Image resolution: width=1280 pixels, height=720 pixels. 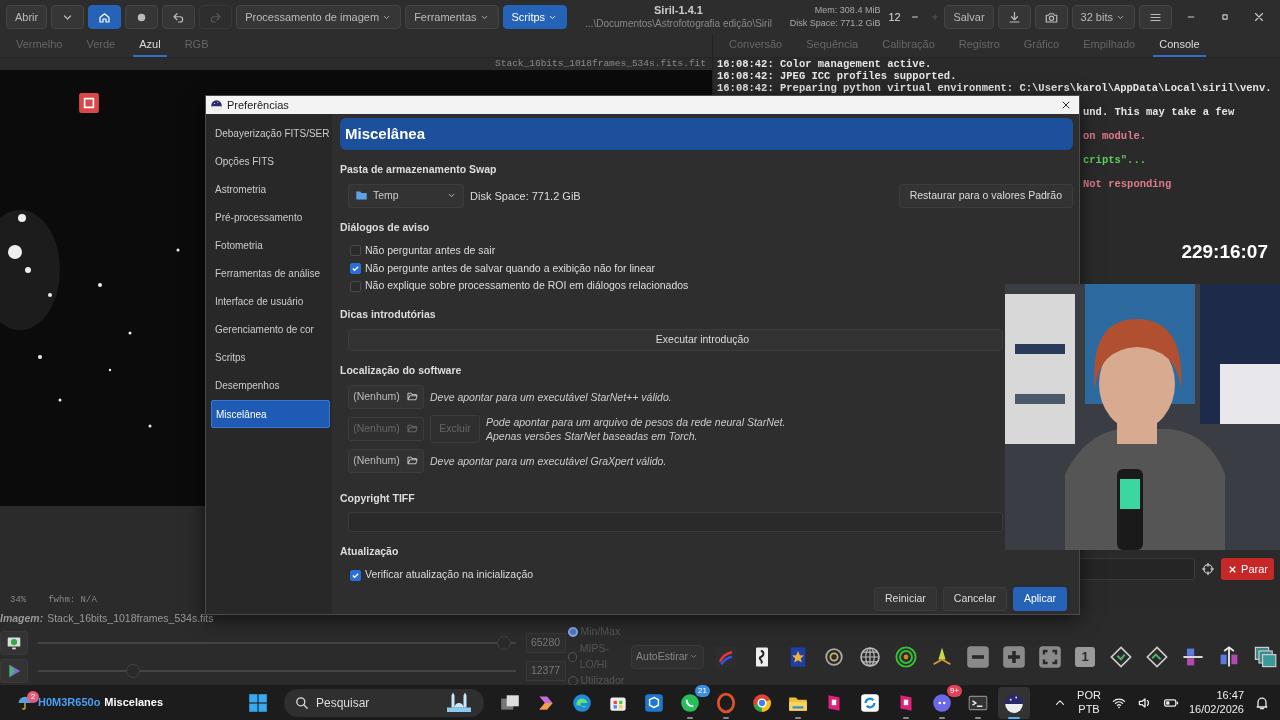 What do you see at coordinates (33, 696) in the screenshot?
I see `notification-badge: 2` at bounding box center [33, 696].